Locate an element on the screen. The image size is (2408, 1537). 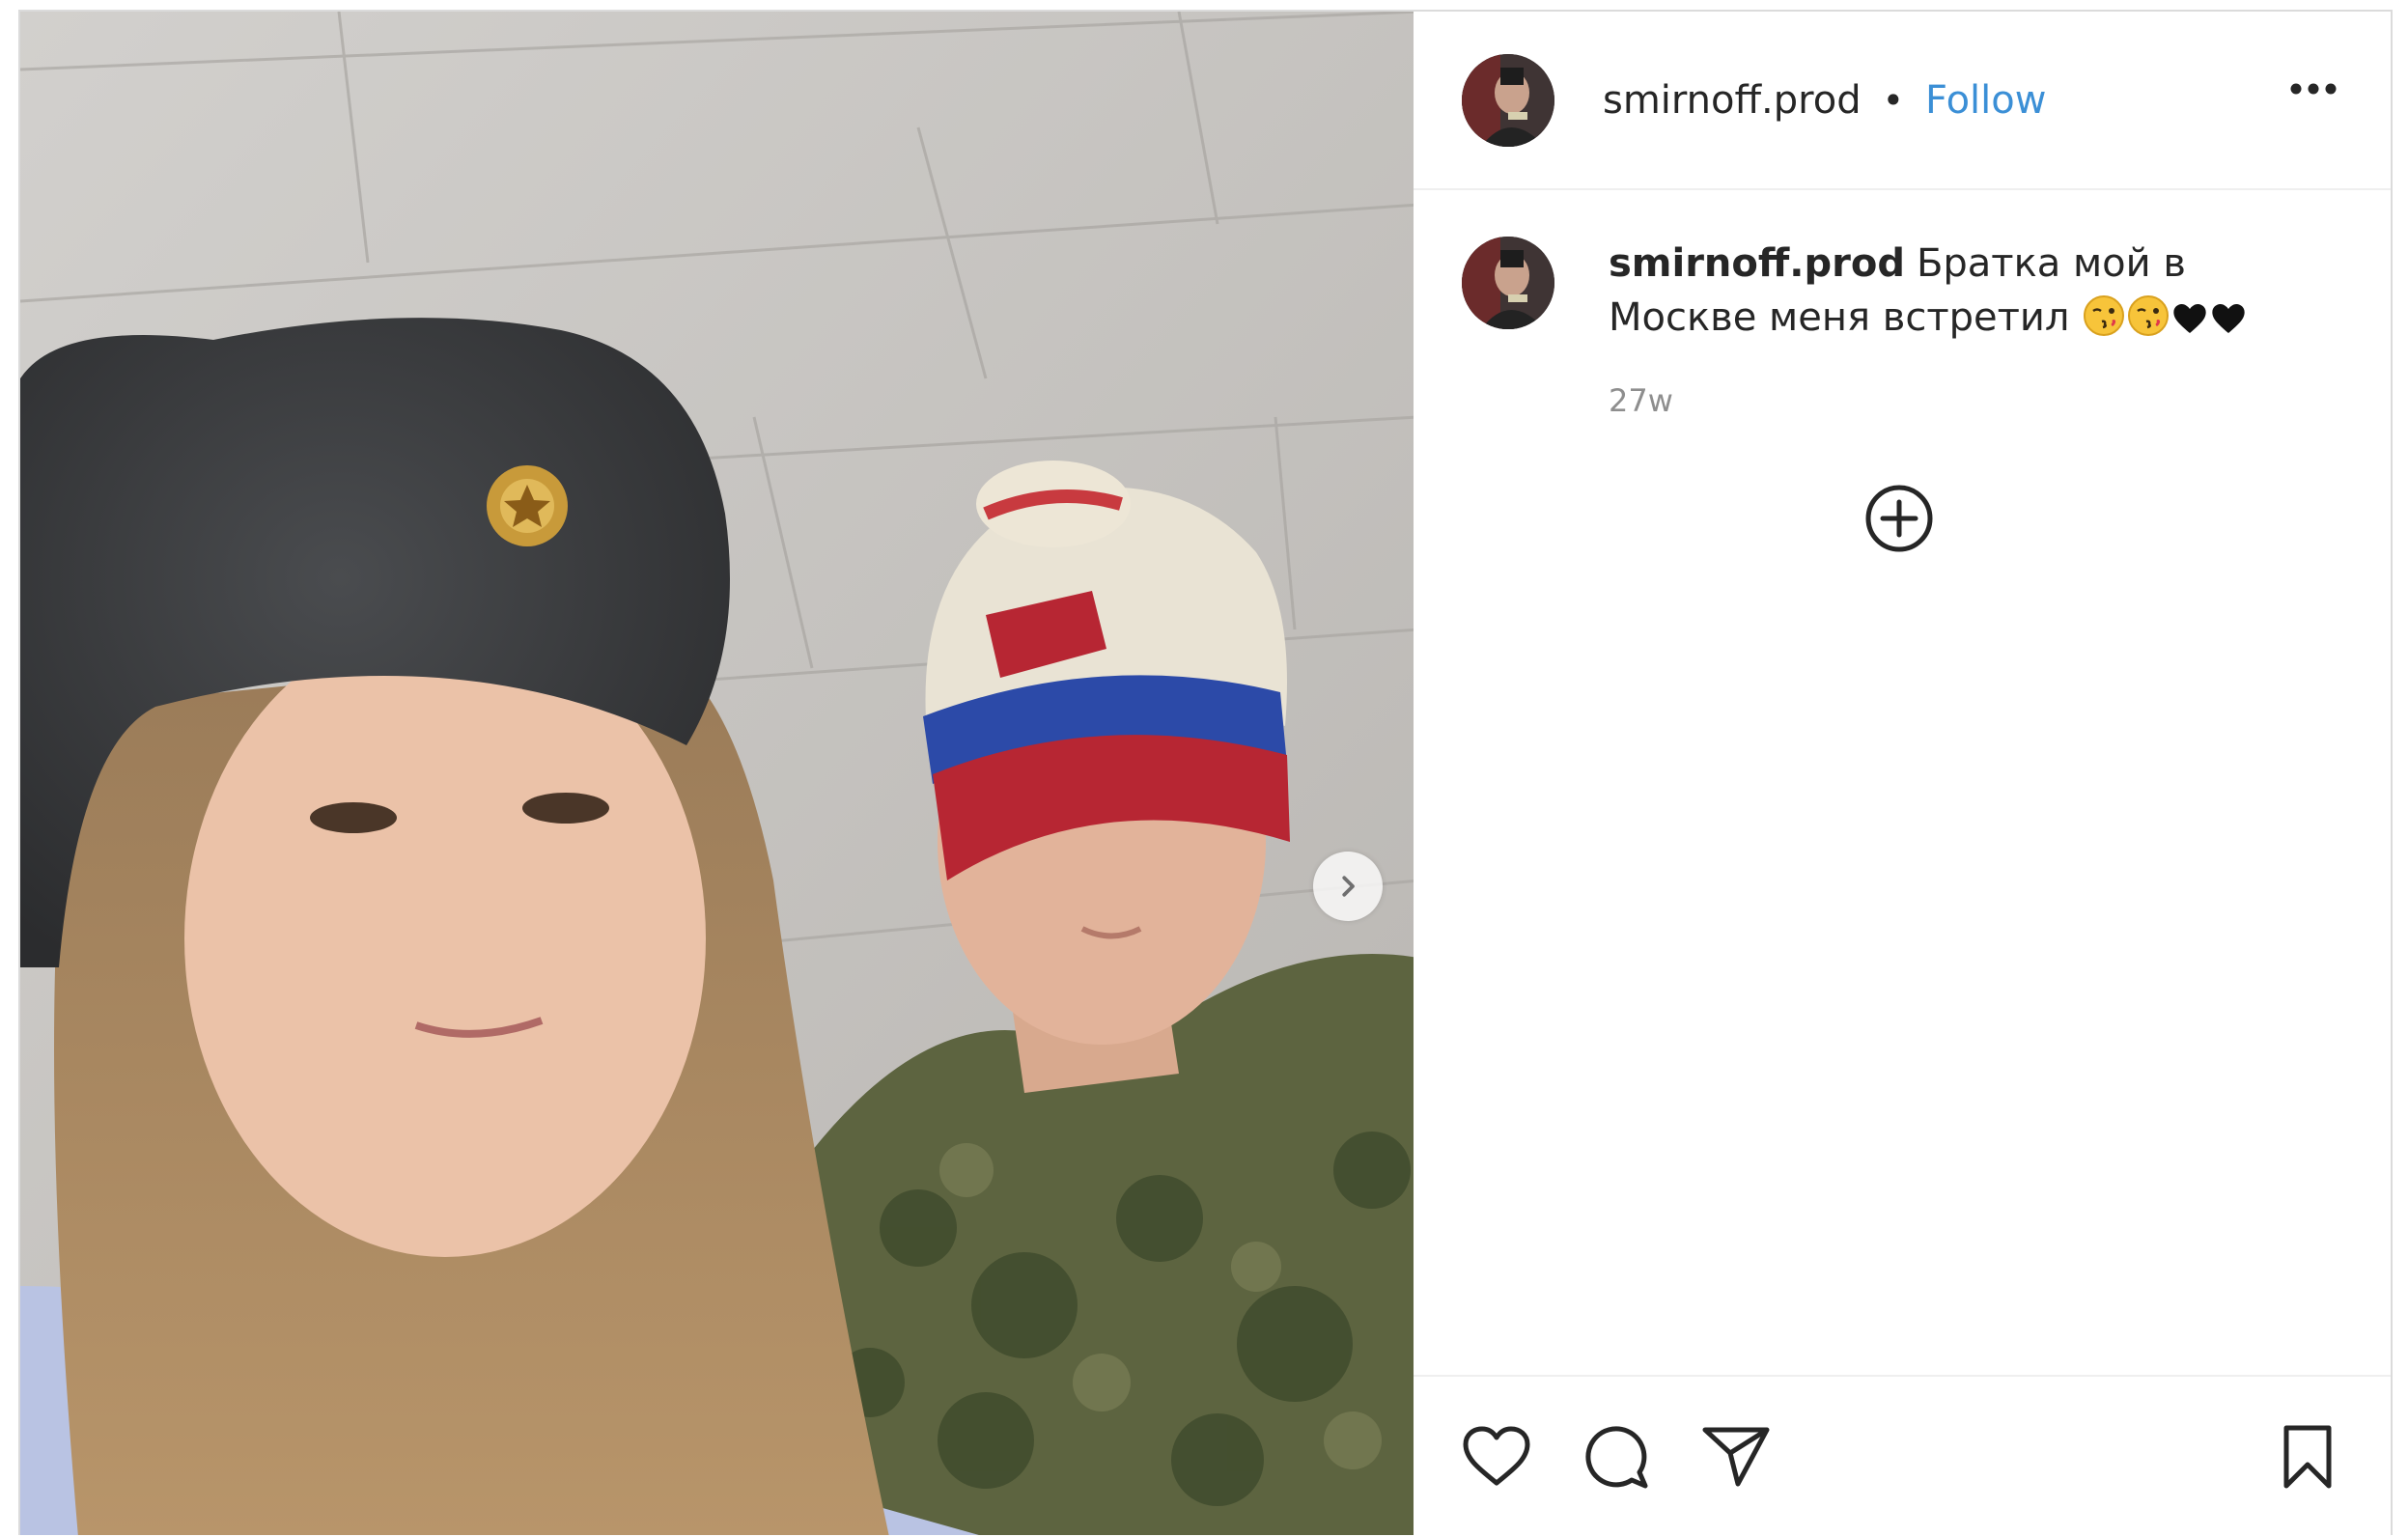
bookmark-icon is located at coordinates (2308, 1457).